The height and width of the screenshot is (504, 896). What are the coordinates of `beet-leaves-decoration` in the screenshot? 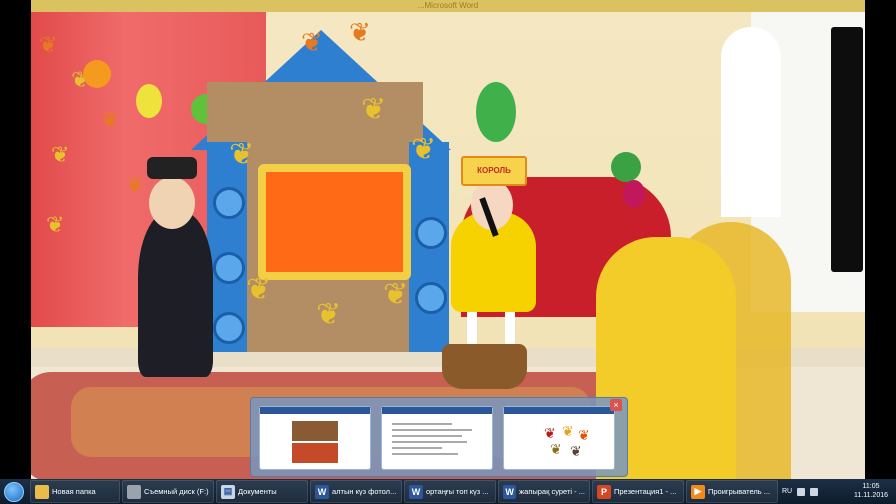 It's located at (626, 167).